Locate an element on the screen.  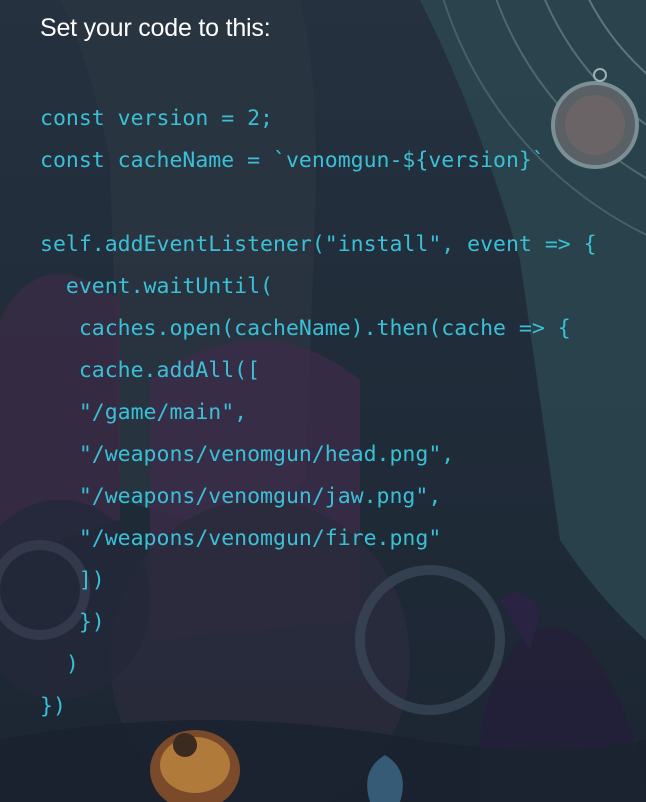
instruction-text: Set your code to this: is located at coordinates (155, 28).